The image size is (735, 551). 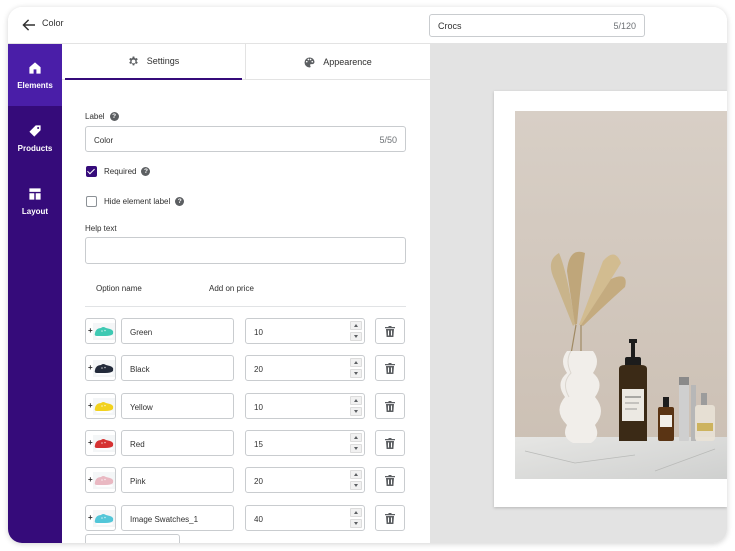 What do you see at coordinates (104, 140) in the screenshot?
I see `label-input-value: Color` at bounding box center [104, 140].